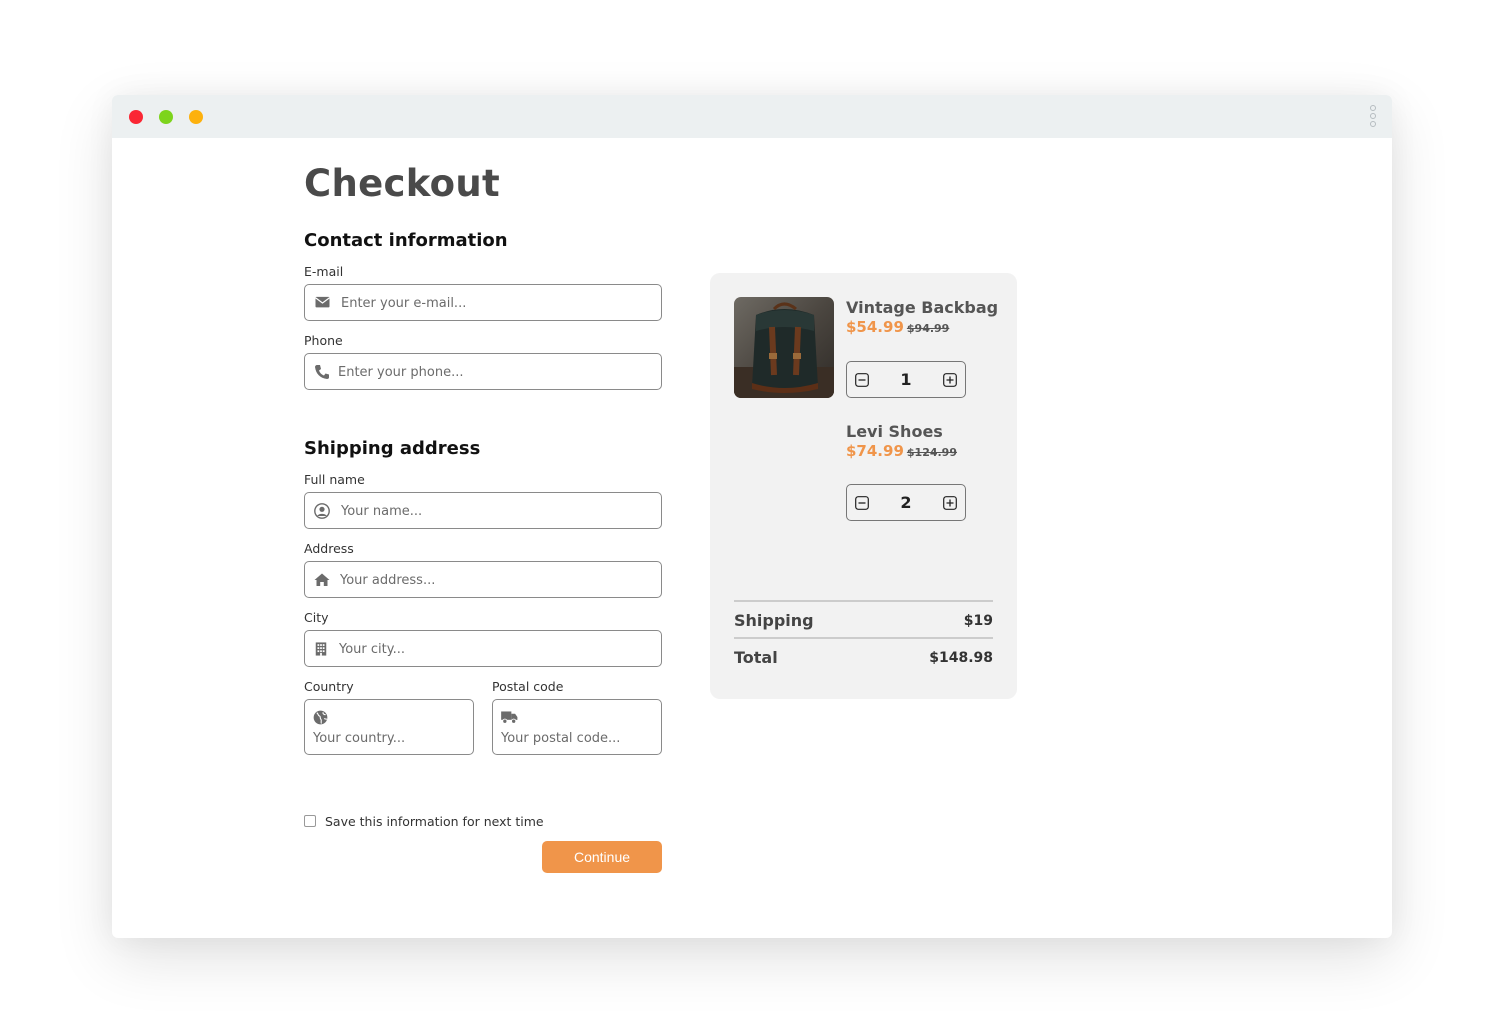  Describe the element at coordinates (166, 117) in the screenshot. I see `maximize-window-button` at that location.